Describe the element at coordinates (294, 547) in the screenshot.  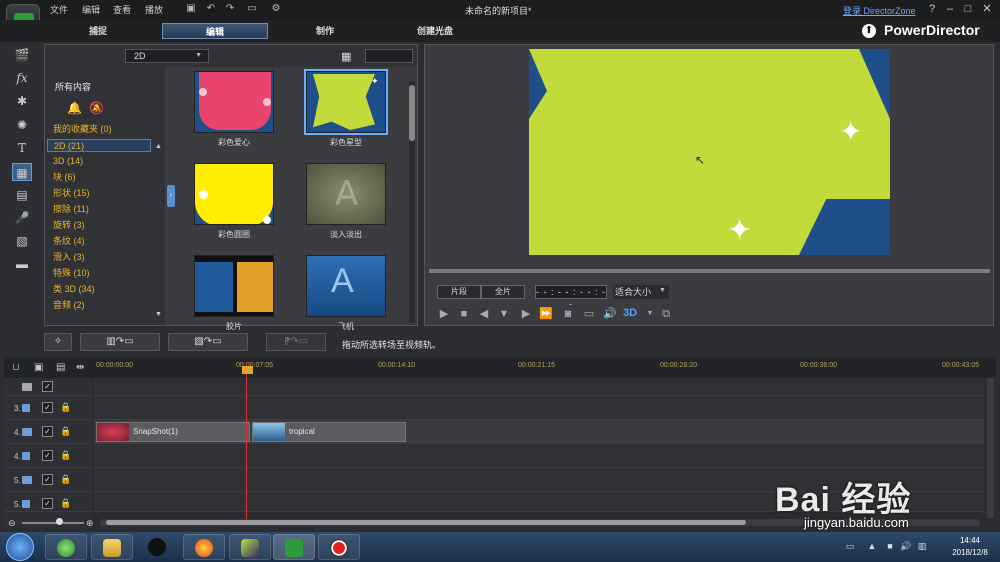
I see `taskbar-app-powerdirector` at that location.